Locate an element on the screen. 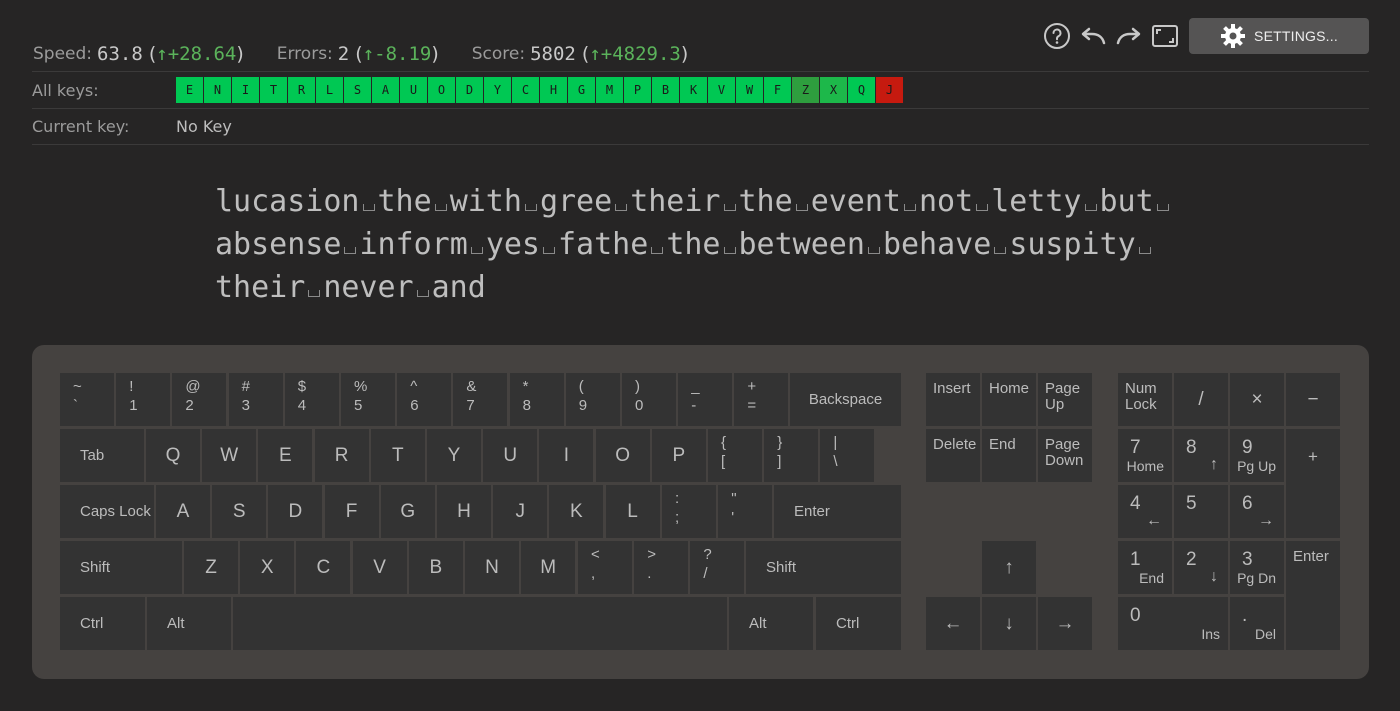  text-word: with is located at coordinates (485, 201).